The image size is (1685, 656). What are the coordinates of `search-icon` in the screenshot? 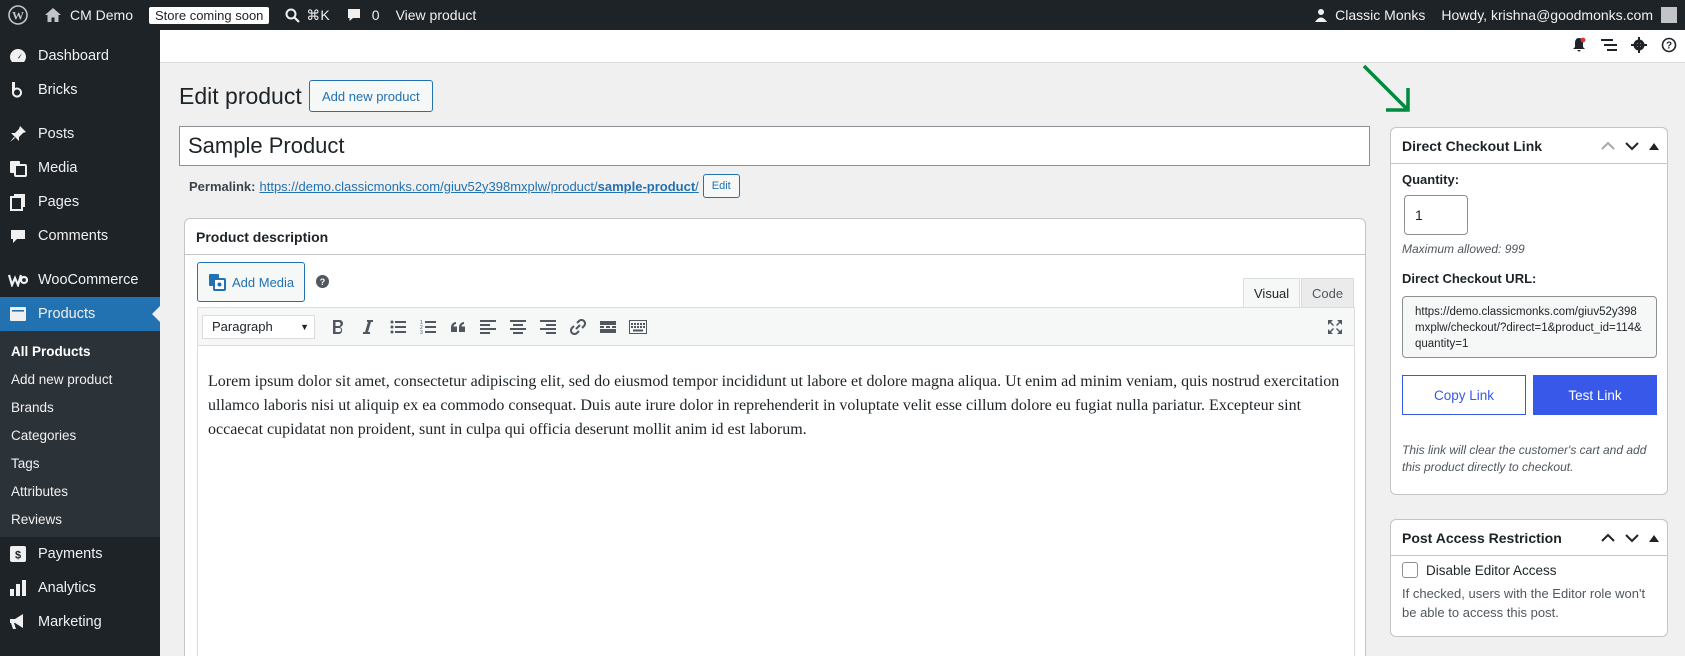 It's located at (293, 15).